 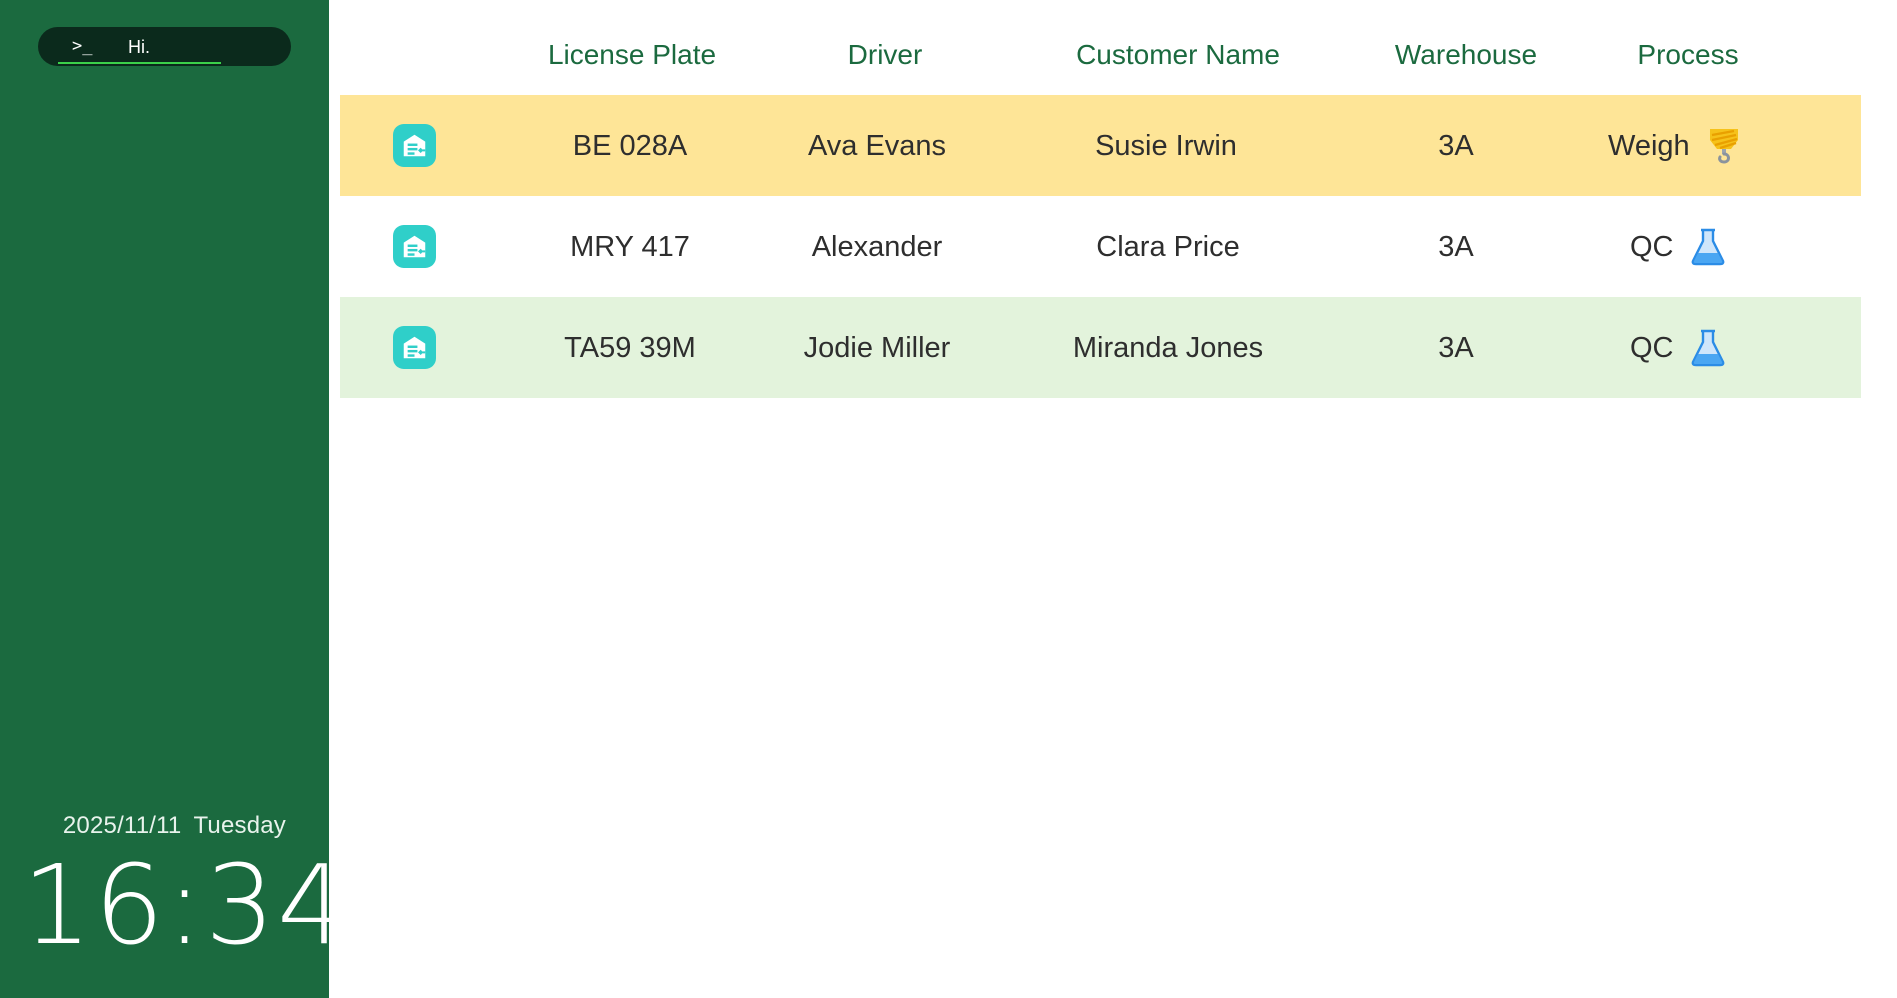 I want to click on process-label: Weigh, so click(x=1649, y=145).